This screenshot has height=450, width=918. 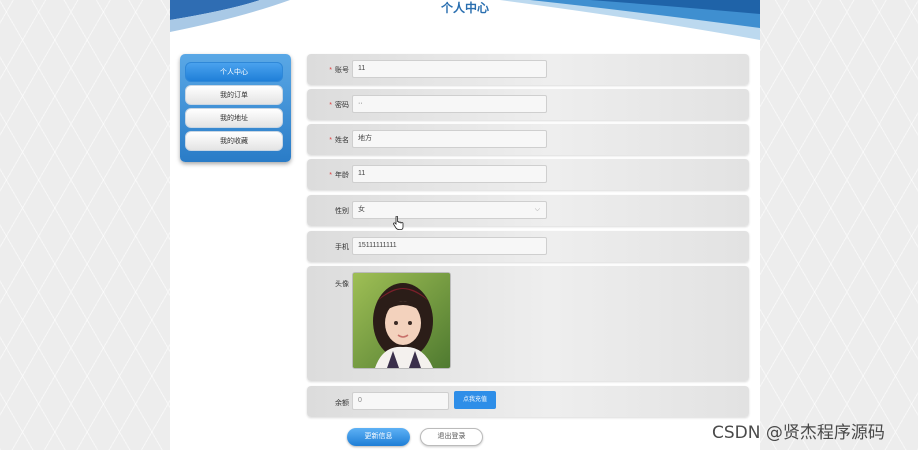 What do you see at coordinates (234, 118) in the screenshot?
I see `sidebar-item-address: 我的地址` at bounding box center [234, 118].